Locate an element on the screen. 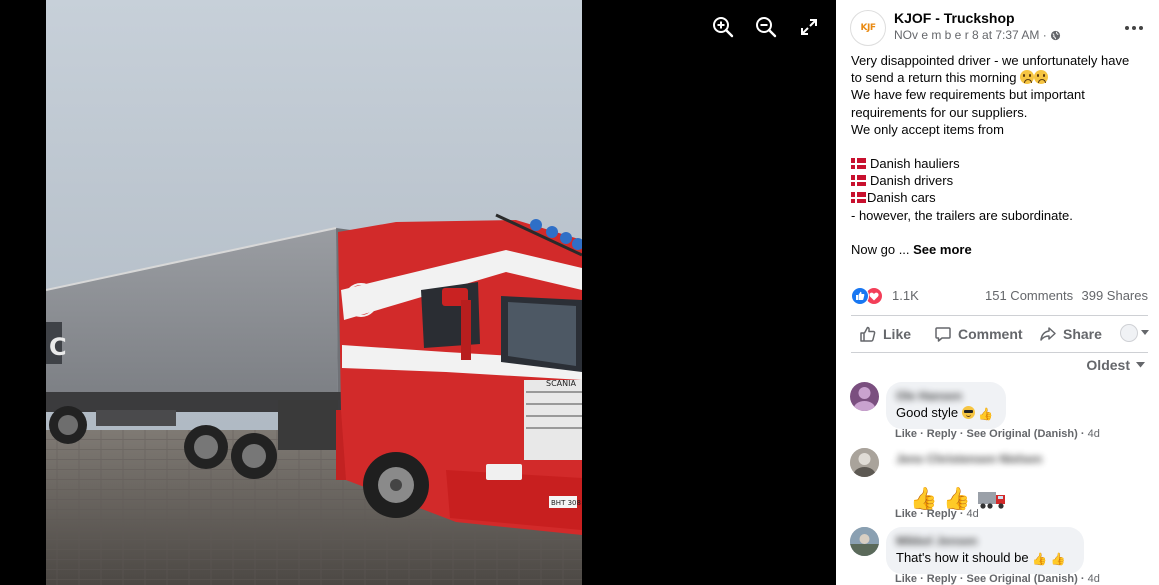 The height and width of the screenshot is (585, 1159). shares-count: 399 Shares is located at coordinates (1115, 295).